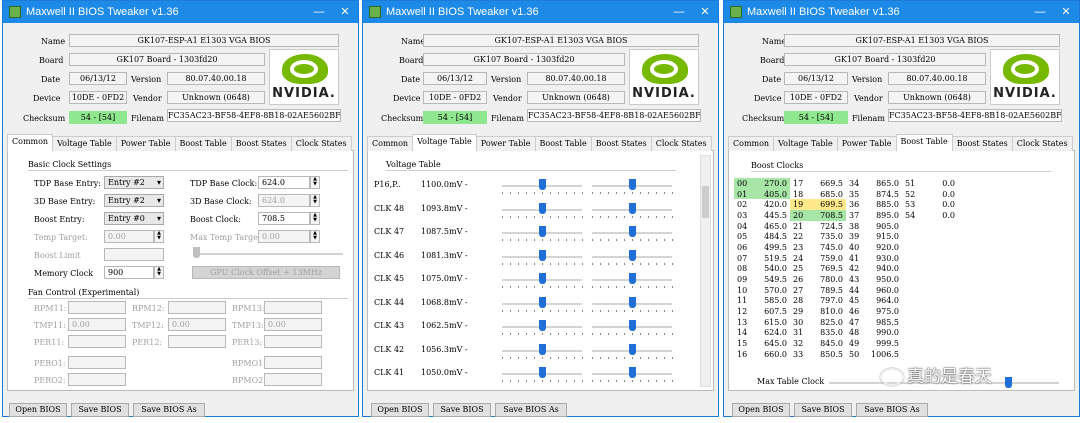  What do you see at coordinates (883, 354) in the screenshot?
I see `boost-entry-clock: 1006.5` at bounding box center [883, 354].